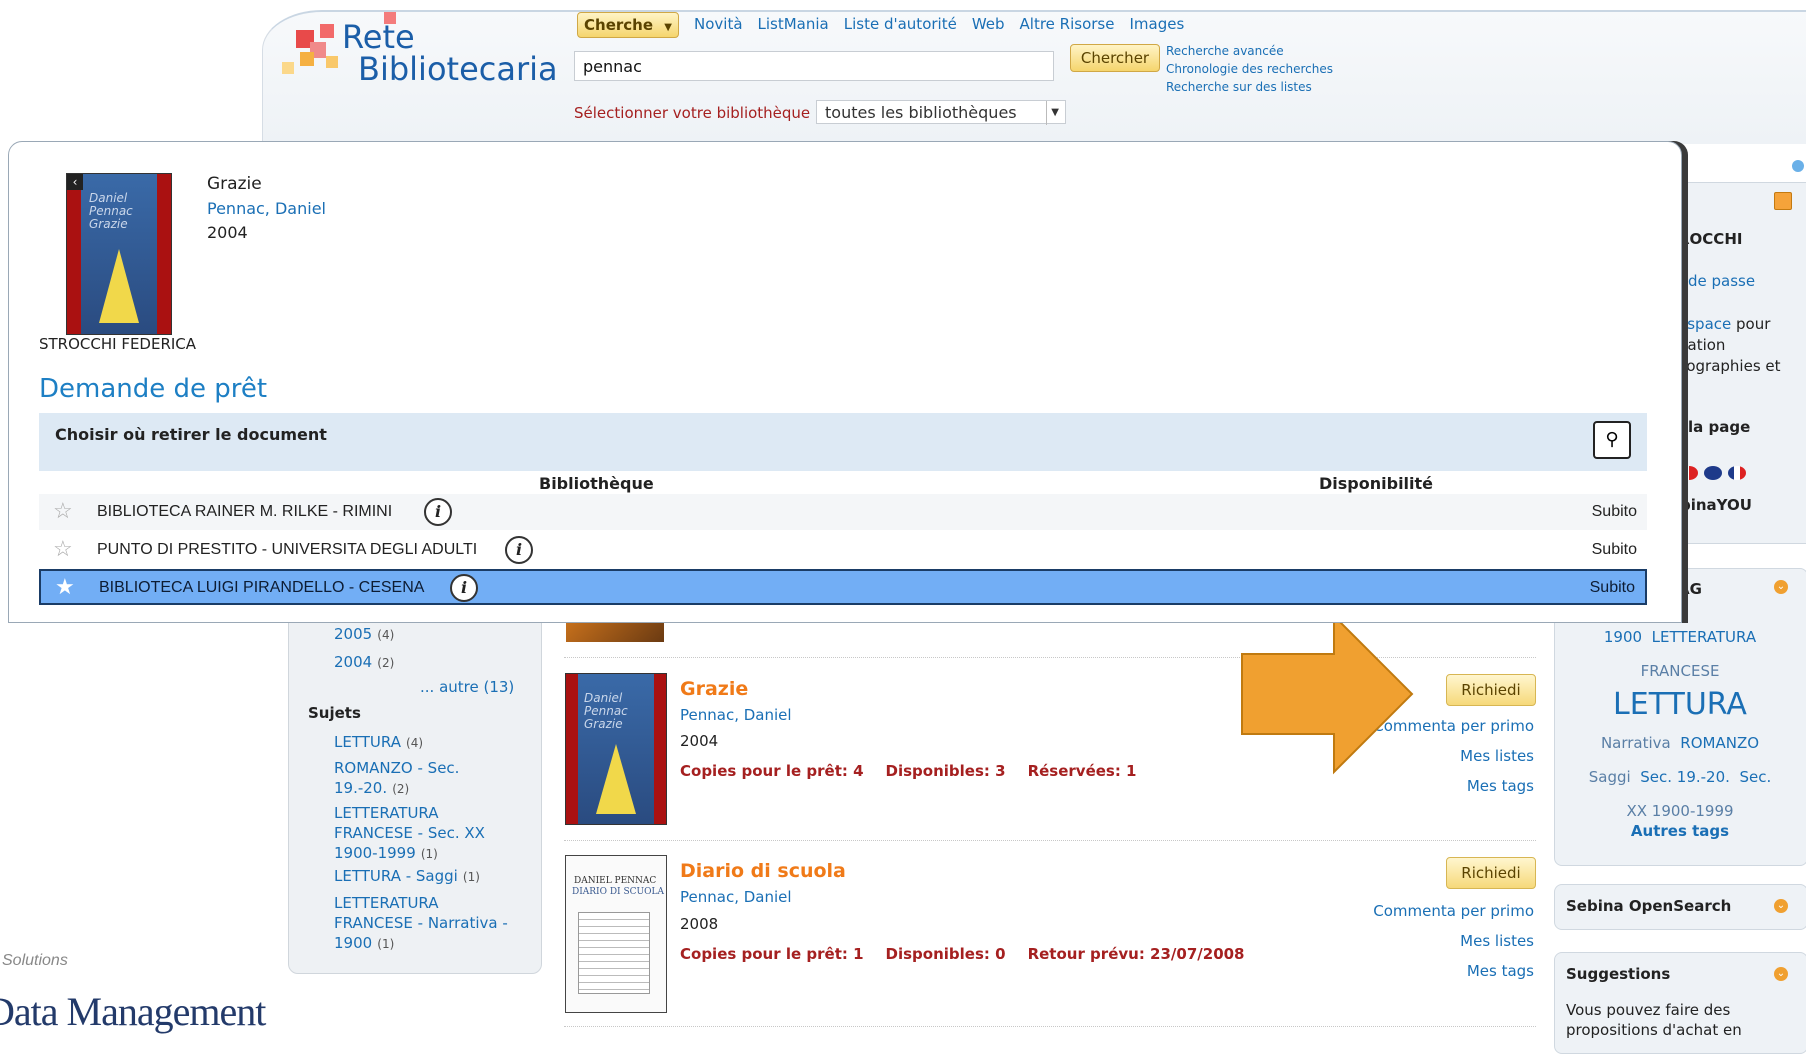  What do you see at coordinates (1648, 1010) in the screenshot?
I see `suggestions-line1: Vous pouvez faire des` at bounding box center [1648, 1010].